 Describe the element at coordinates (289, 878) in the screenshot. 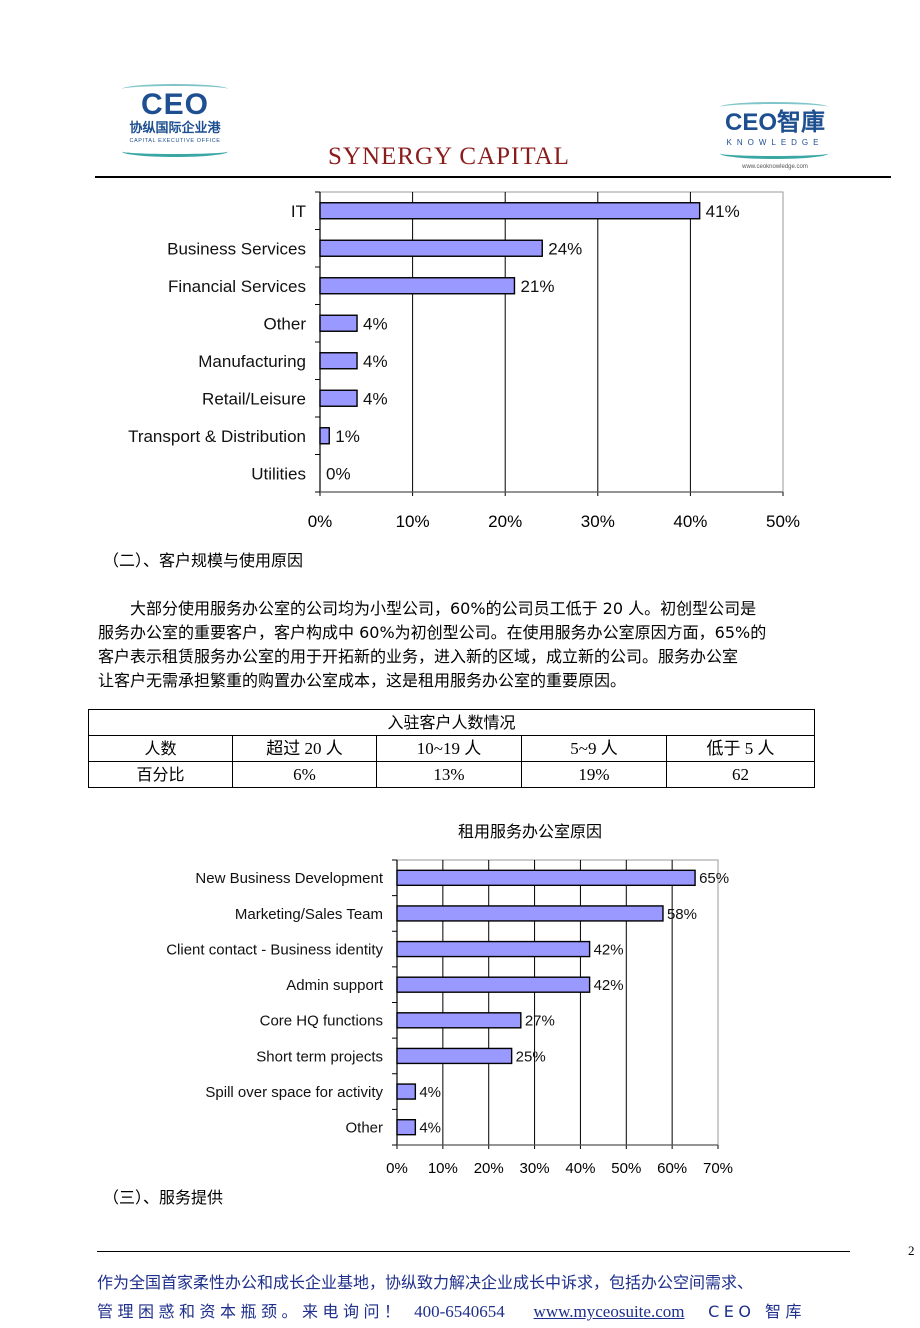

I see `category-label: New Business Development` at that location.